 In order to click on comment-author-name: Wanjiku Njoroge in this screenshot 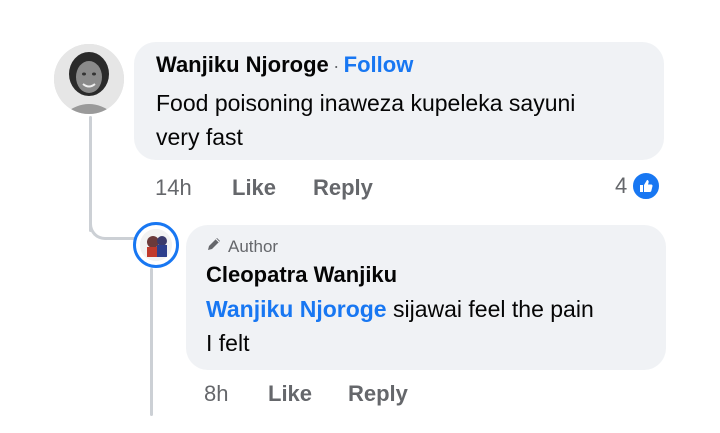, I will do `click(242, 64)`.